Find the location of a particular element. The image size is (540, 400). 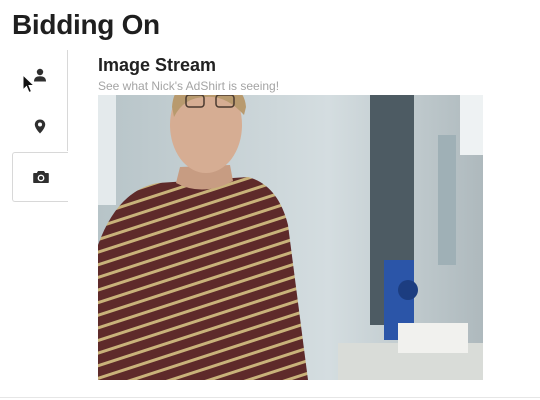

side-tab-nav is located at coordinates (40, 126).